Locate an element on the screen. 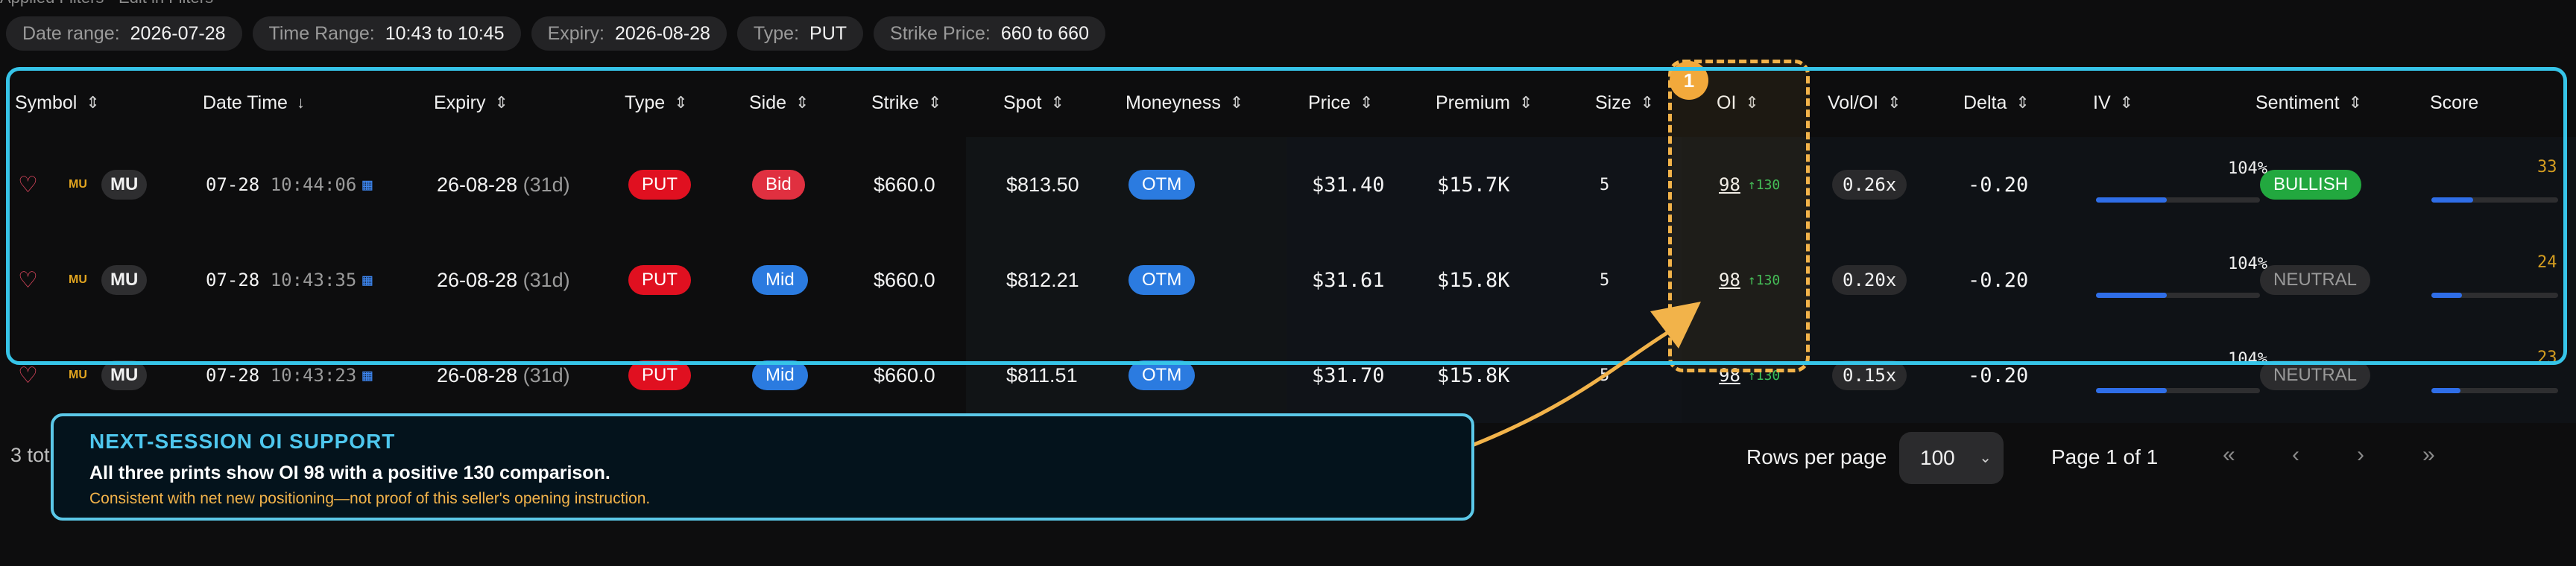 This screenshot has width=2576, height=566. filter-chip-type: Type: PUT is located at coordinates (800, 33).